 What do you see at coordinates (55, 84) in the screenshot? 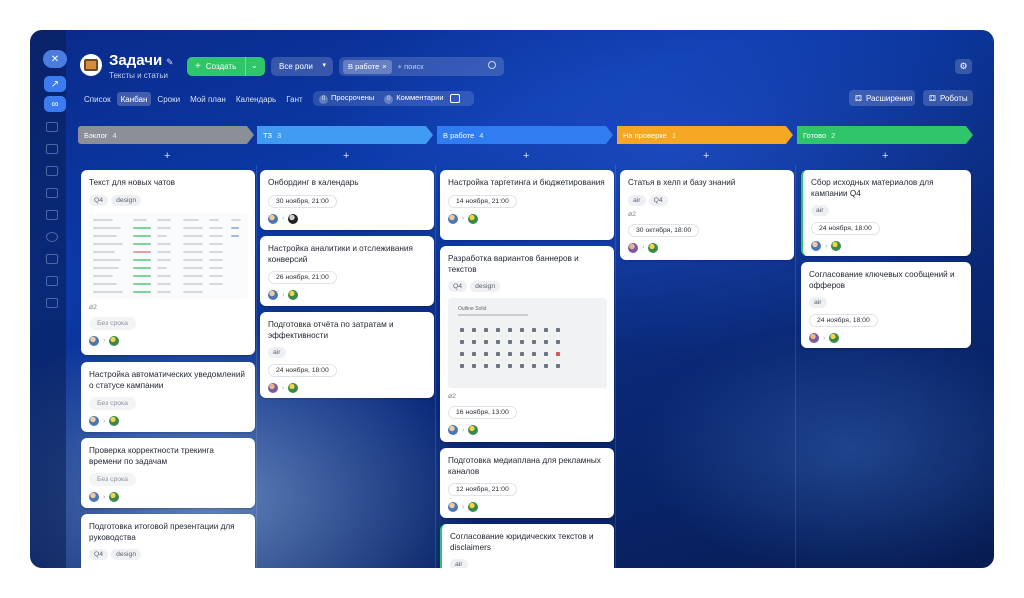
I see `open-external-icon: ↗` at bounding box center [55, 84].